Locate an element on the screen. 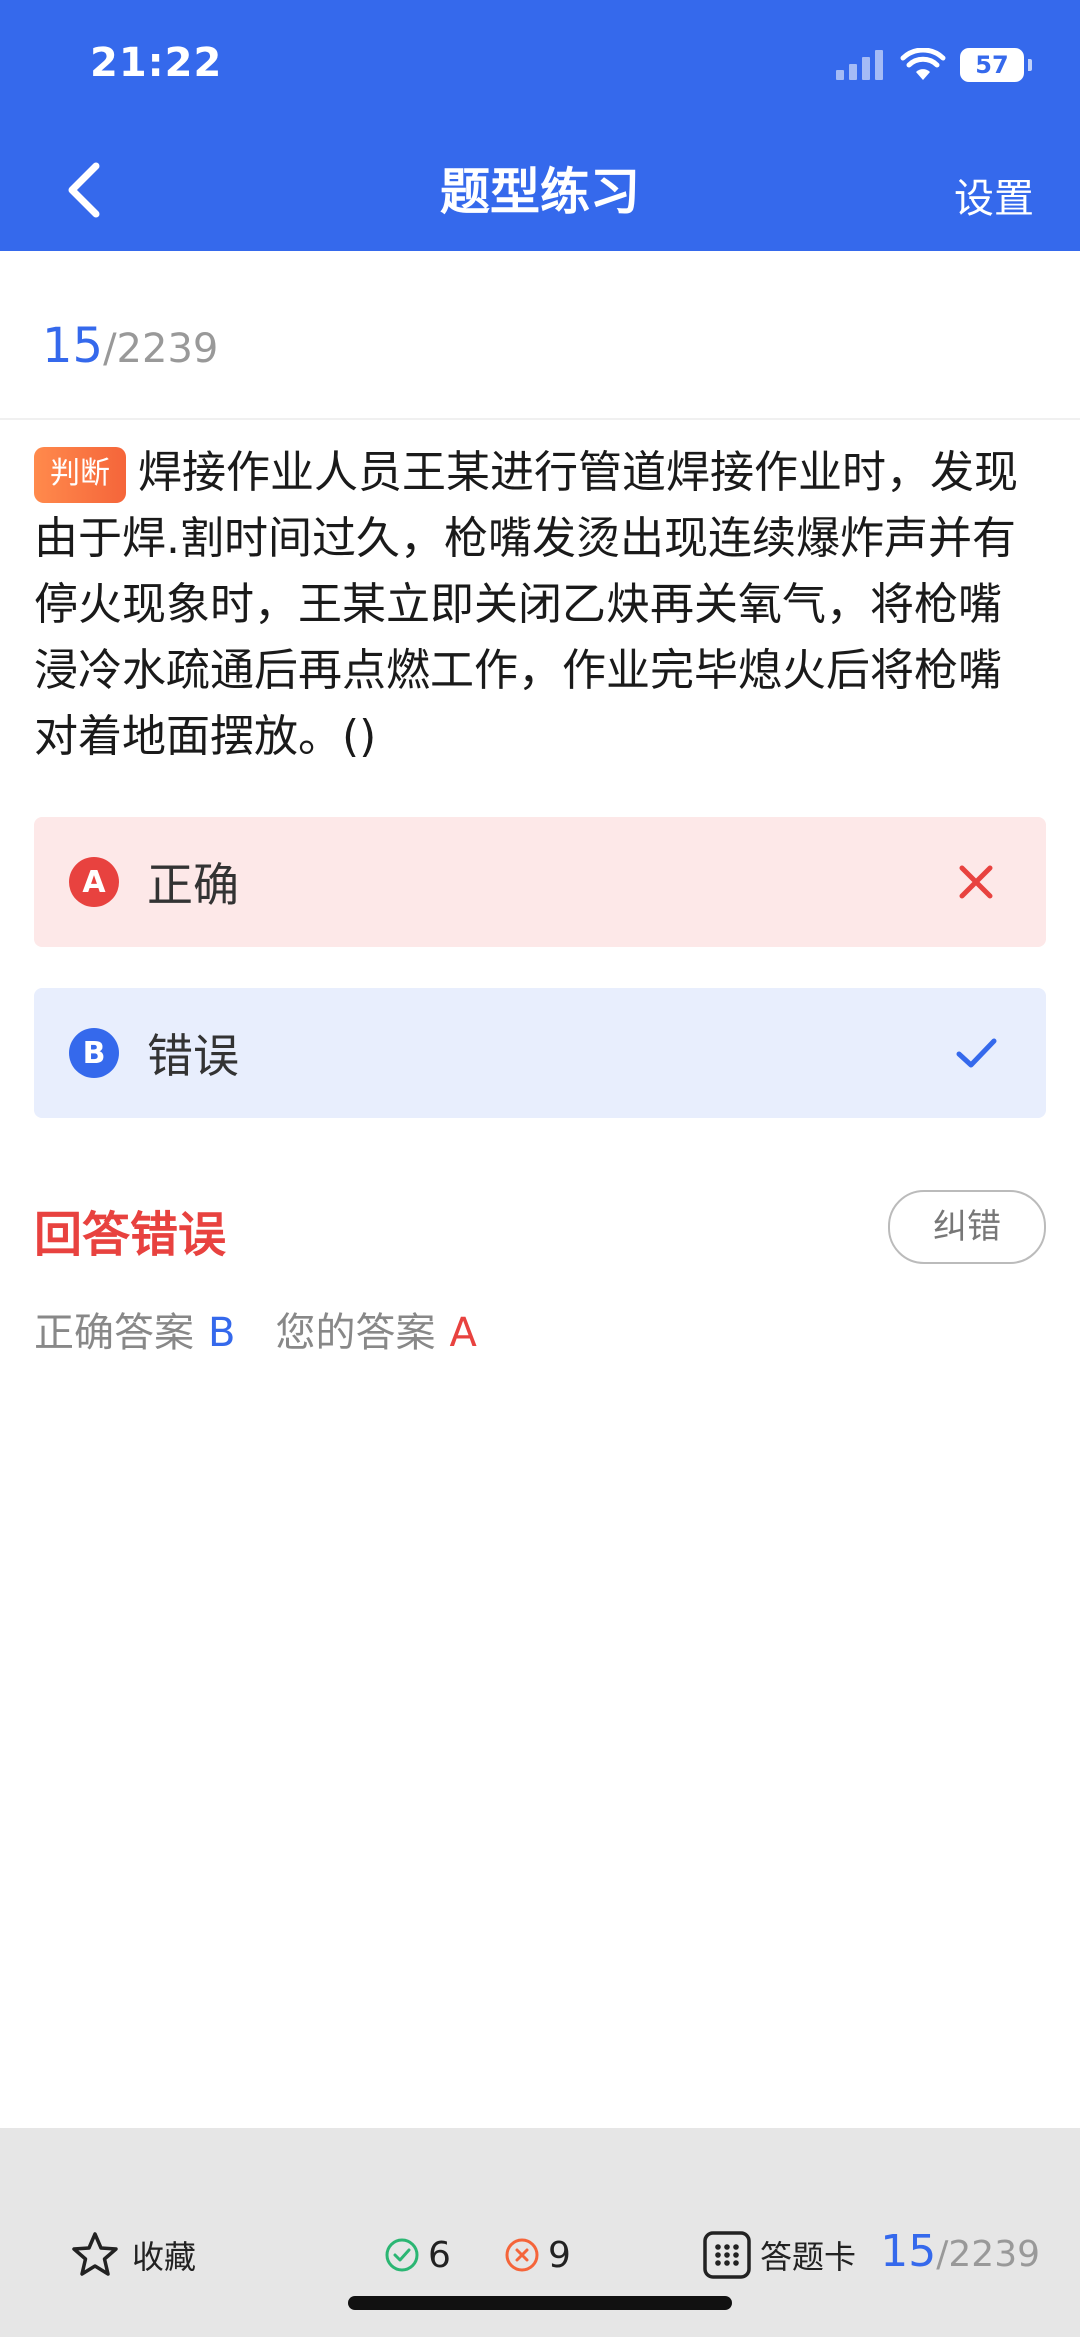 The image size is (1080, 2337). close-icon is located at coordinates (976, 882).